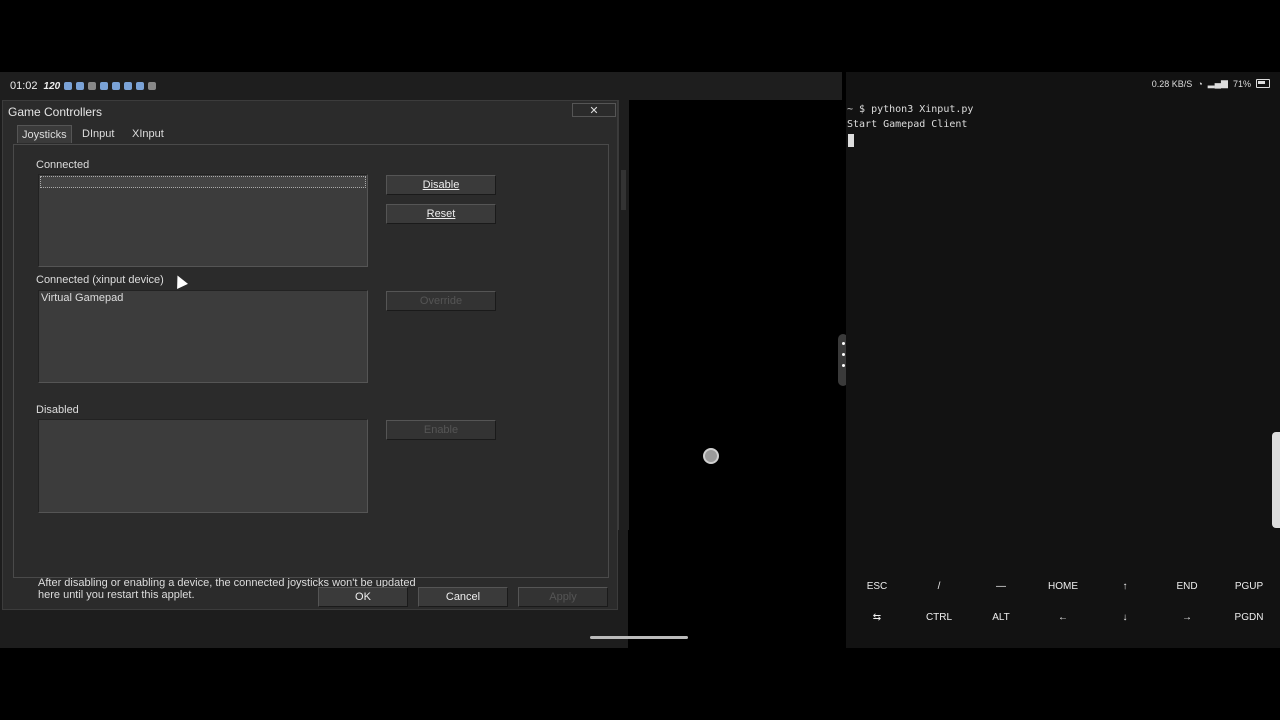 The width and height of the screenshot is (1280, 720). Describe the element at coordinates (44, 134) in the screenshot. I see `tab-joysticks: Joysticks` at that location.